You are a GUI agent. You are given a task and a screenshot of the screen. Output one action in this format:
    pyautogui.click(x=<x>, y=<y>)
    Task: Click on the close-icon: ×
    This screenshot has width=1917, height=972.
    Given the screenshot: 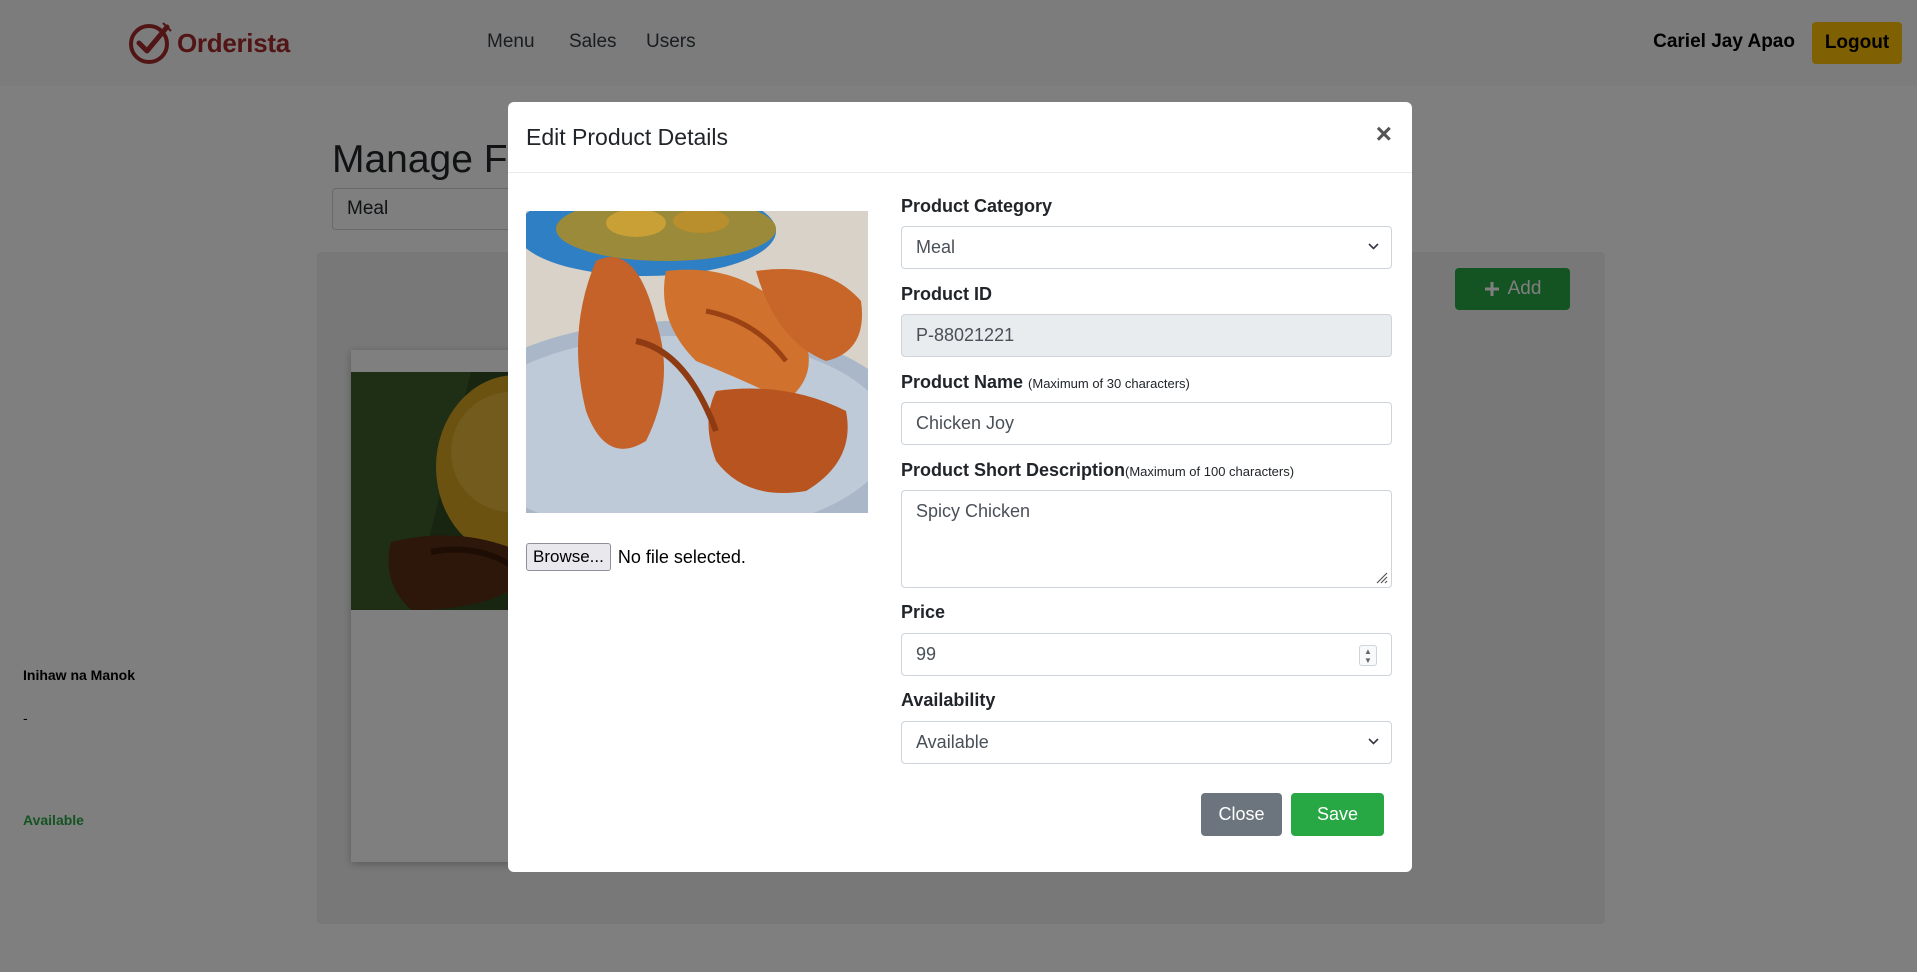 What is the action you would take?
    pyautogui.click(x=1384, y=134)
    